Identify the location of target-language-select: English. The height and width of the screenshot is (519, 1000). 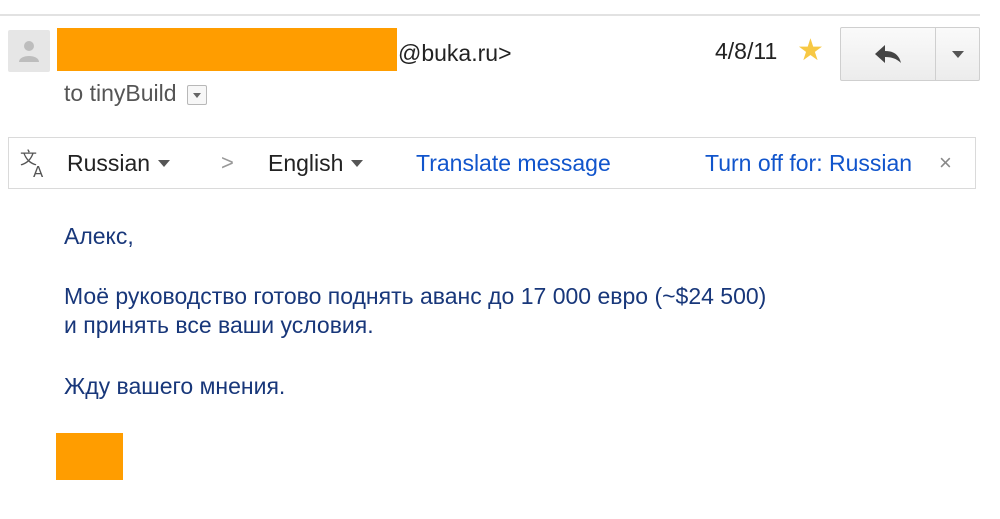
(316, 163).